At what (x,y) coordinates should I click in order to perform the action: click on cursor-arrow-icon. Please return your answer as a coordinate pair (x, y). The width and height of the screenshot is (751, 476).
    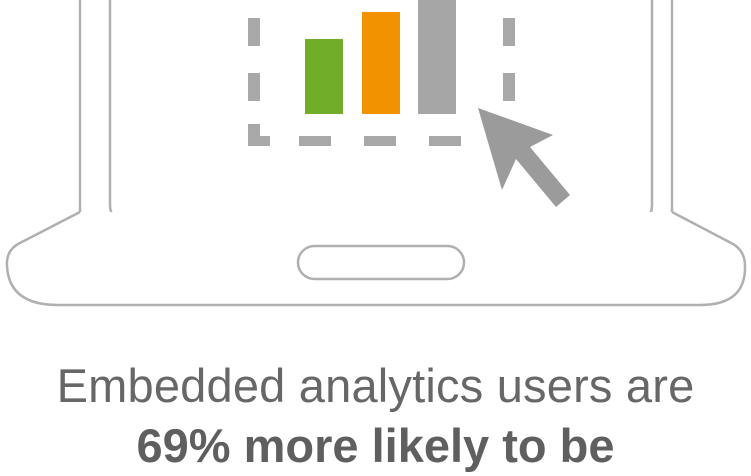
    Looking at the image, I should click on (524, 157).